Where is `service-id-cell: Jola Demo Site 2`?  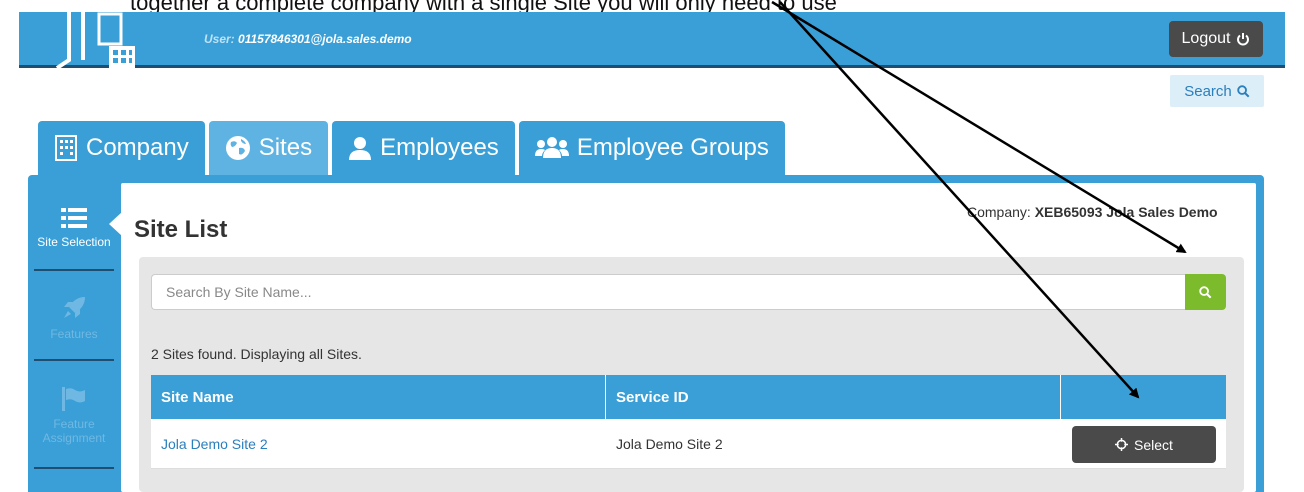
service-id-cell: Jola Demo Site 2 is located at coordinates (669, 444).